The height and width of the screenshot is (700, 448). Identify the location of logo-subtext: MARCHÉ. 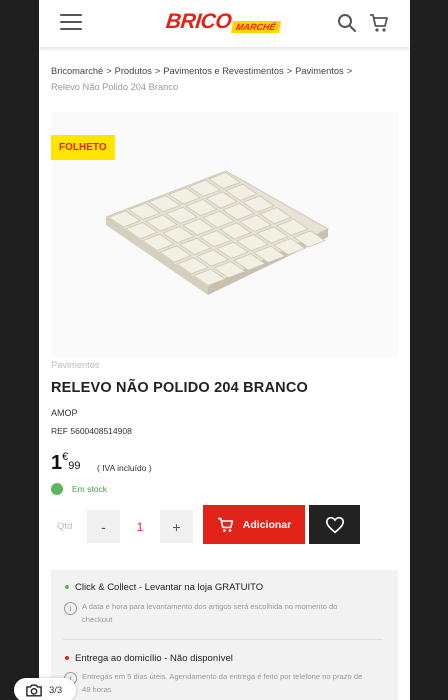
(255, 27).